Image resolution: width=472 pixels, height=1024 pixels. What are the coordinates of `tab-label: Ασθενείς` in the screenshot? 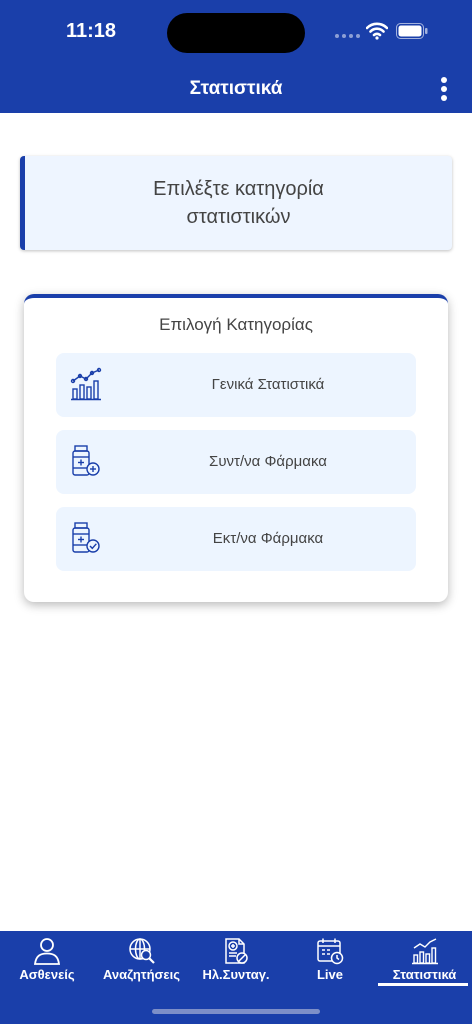 It's located at (47, 974).